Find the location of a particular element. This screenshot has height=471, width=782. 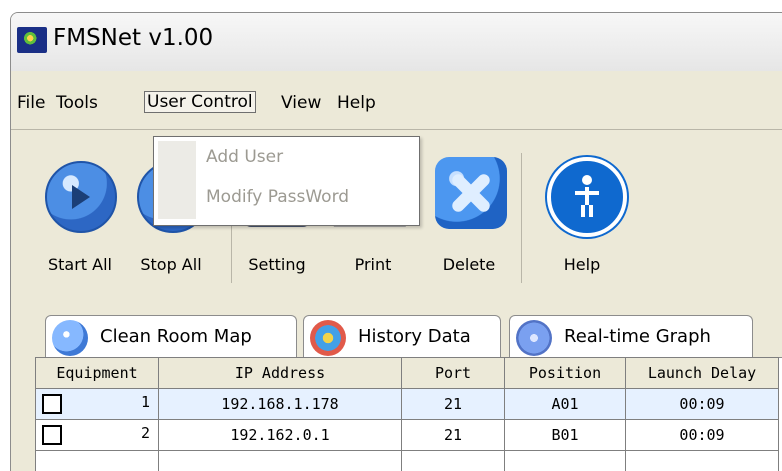

stop-all-label: Stop All is located at coordinates (171, 264).